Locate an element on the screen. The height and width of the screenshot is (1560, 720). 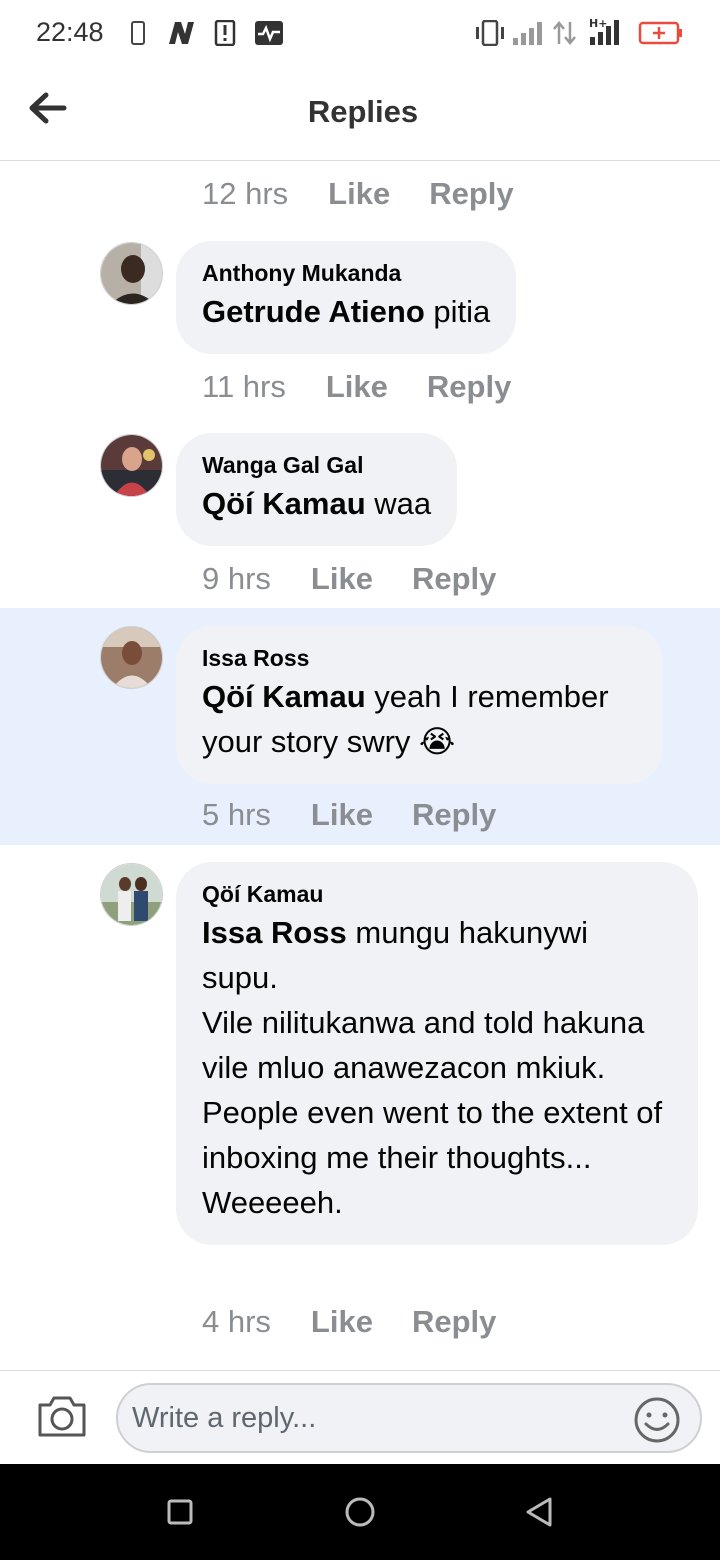
comment-meta: 9 hrs Like Reply is located at coordinates (349, 579).